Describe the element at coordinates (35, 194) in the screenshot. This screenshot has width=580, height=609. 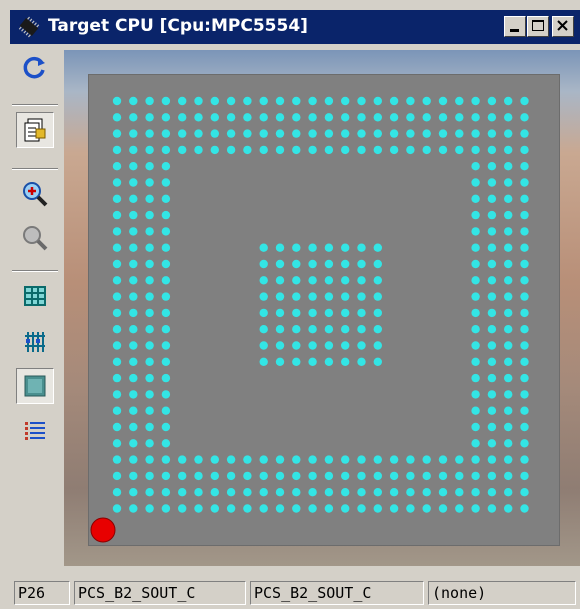
I see `zoom-in-button` at that location.